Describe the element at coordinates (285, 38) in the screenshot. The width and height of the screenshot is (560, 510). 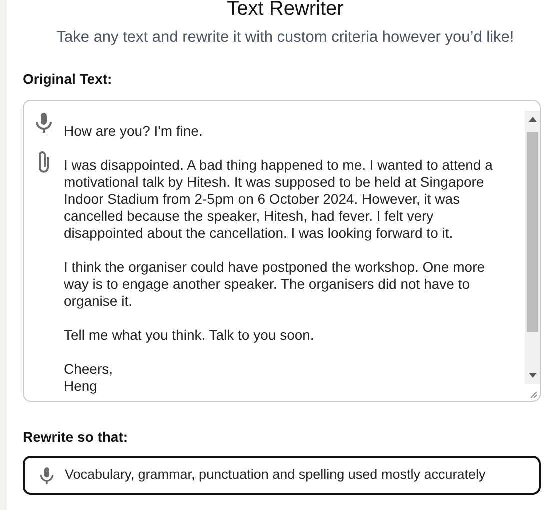
I see `page-subtitle: Take any text and rewrite it with custom criteria however you’d like!` at that location.